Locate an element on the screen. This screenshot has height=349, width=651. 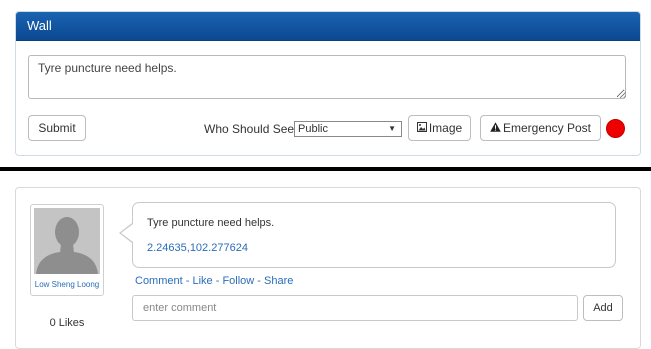
post-textarea: Tyre puncture need helps. is located at coordinates (327, 77).